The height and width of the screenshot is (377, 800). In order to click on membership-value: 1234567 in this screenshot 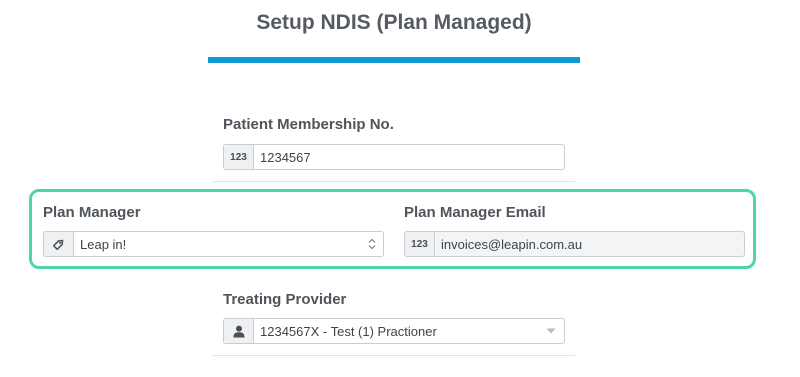, I will do `click(409, 157)`.